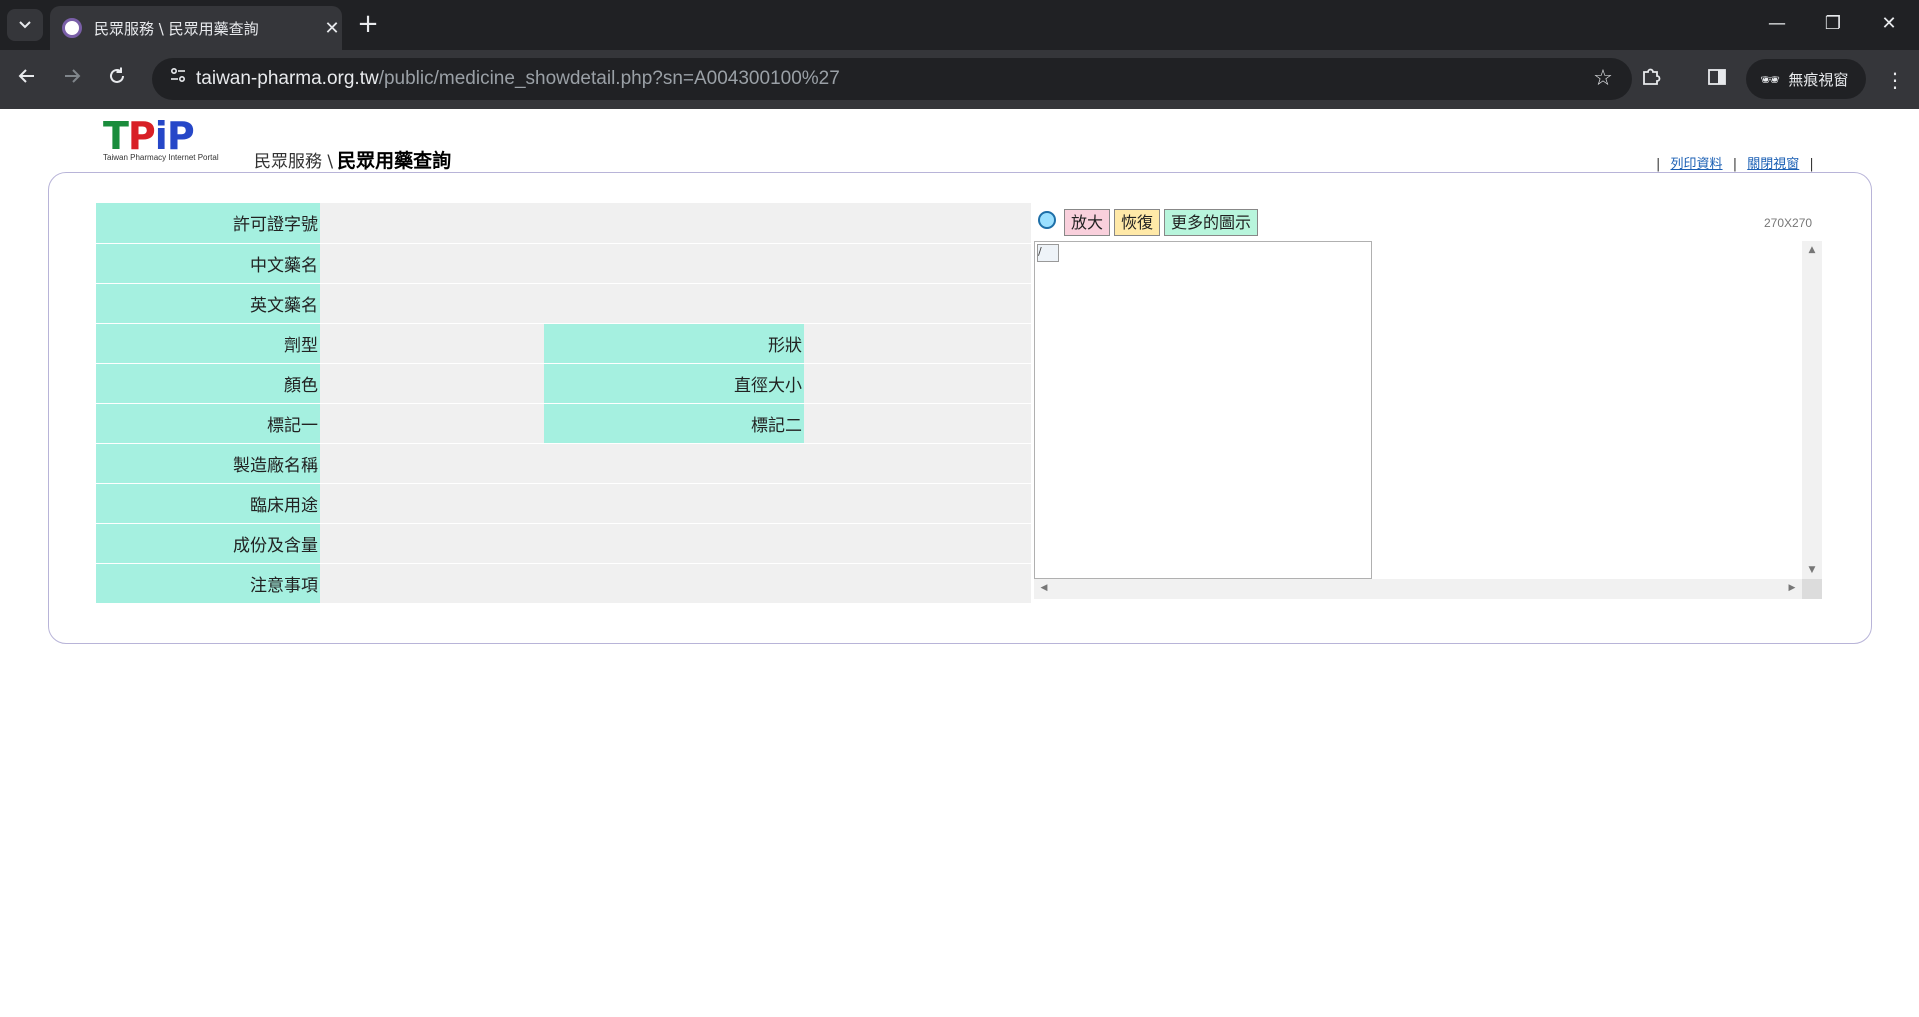 Image resolution: width=1919 pixels, height=1017 pixels. I want to click on close-window-link: 關閉視窗, so click(1773, 164).